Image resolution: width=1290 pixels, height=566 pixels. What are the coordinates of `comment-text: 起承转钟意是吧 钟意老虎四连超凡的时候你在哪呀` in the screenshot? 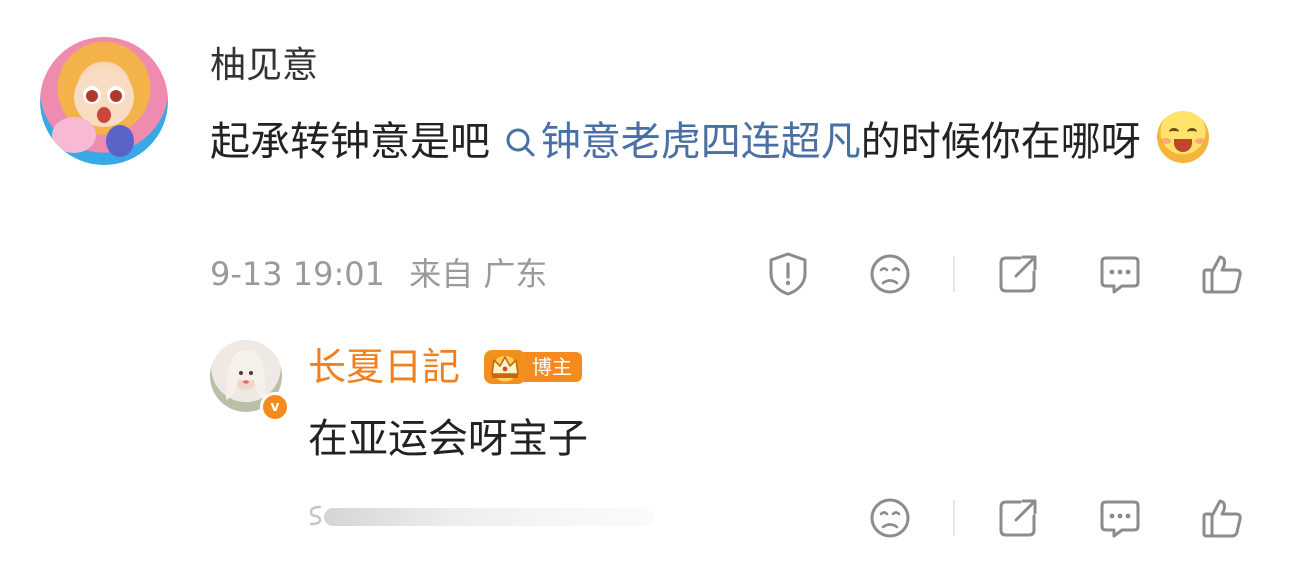 It's located at (730, 142).